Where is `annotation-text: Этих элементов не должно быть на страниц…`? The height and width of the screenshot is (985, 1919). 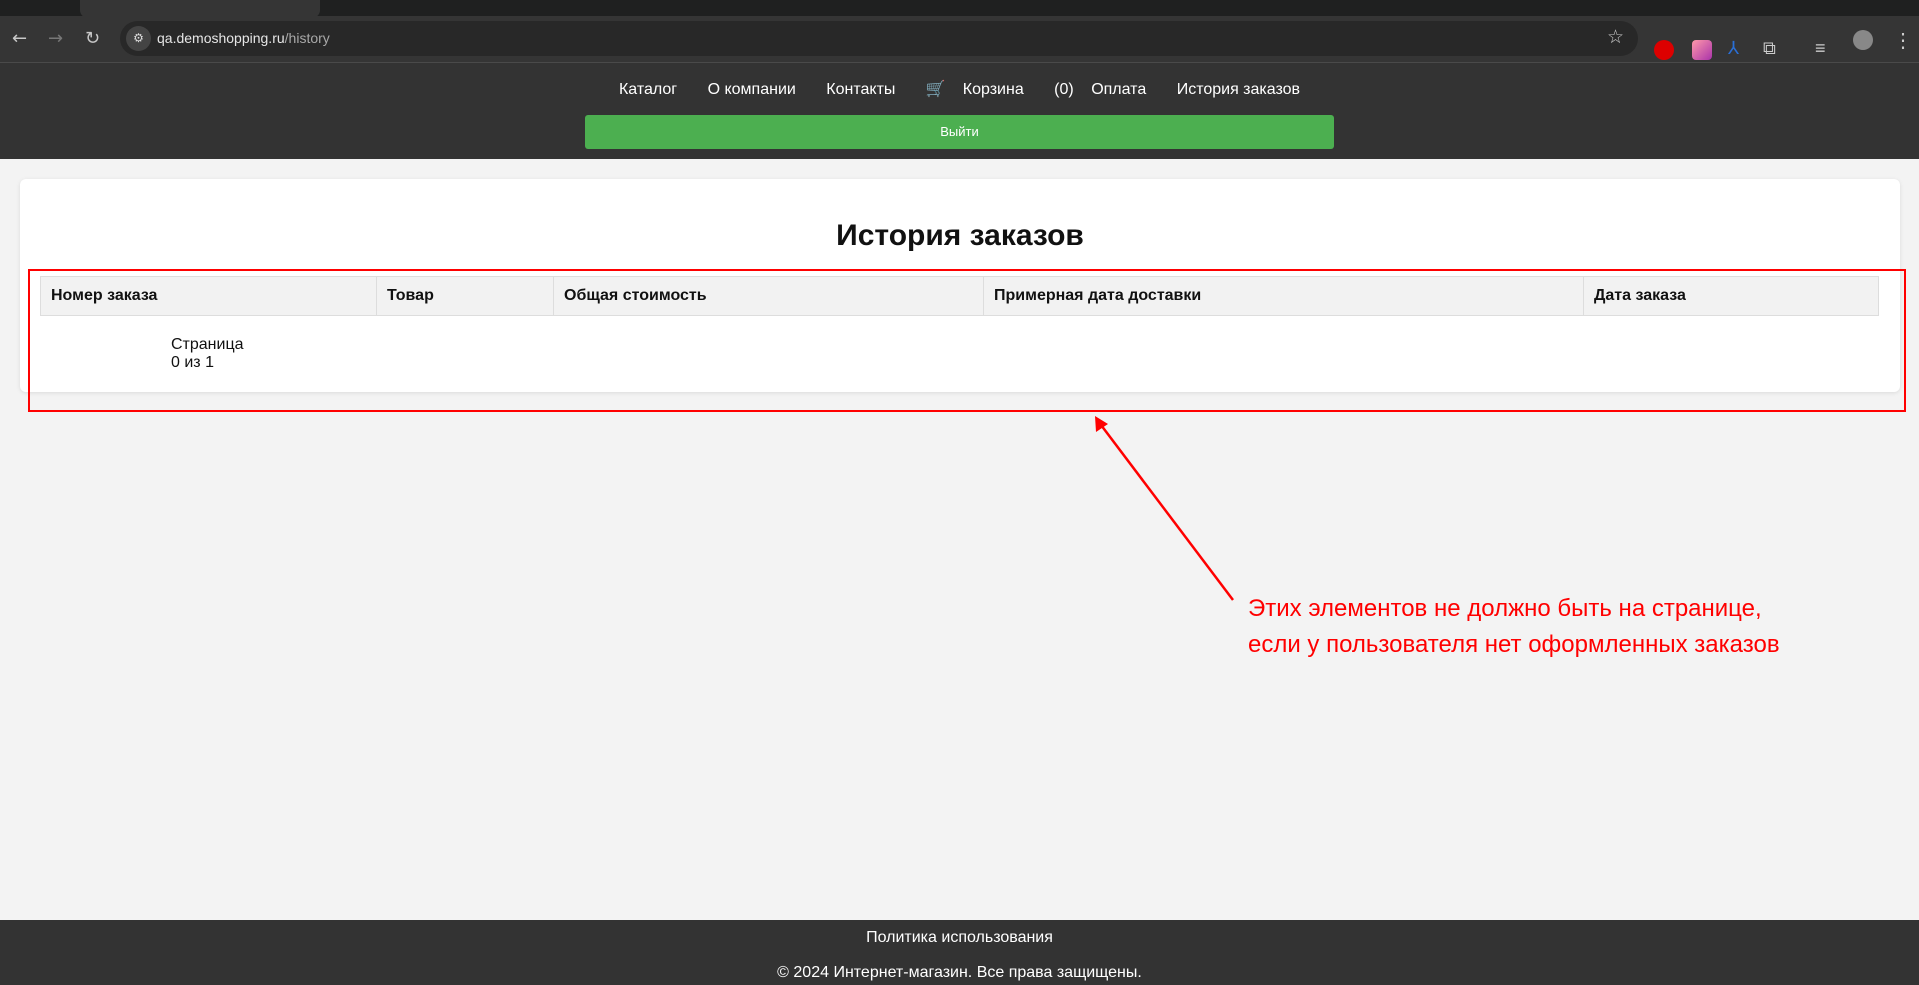
annotation-text: Этих элементов не должно быть на страниц… is located at coordinates (1514, 627).